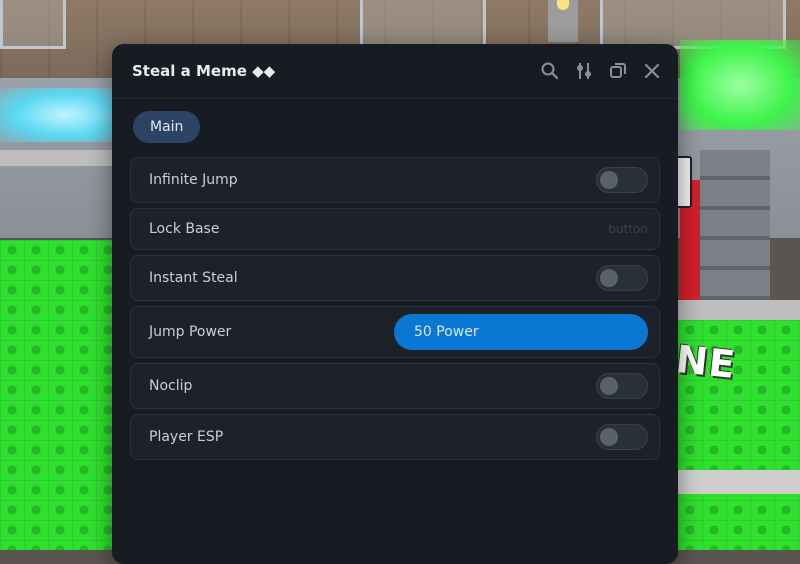 Image resolution: width=800 pixels, height=564 pixels. What do you see at coordinates (193, 180) in the screenshot?
I see `row-label: Infinite Jump` at bounding box center [193, 180].